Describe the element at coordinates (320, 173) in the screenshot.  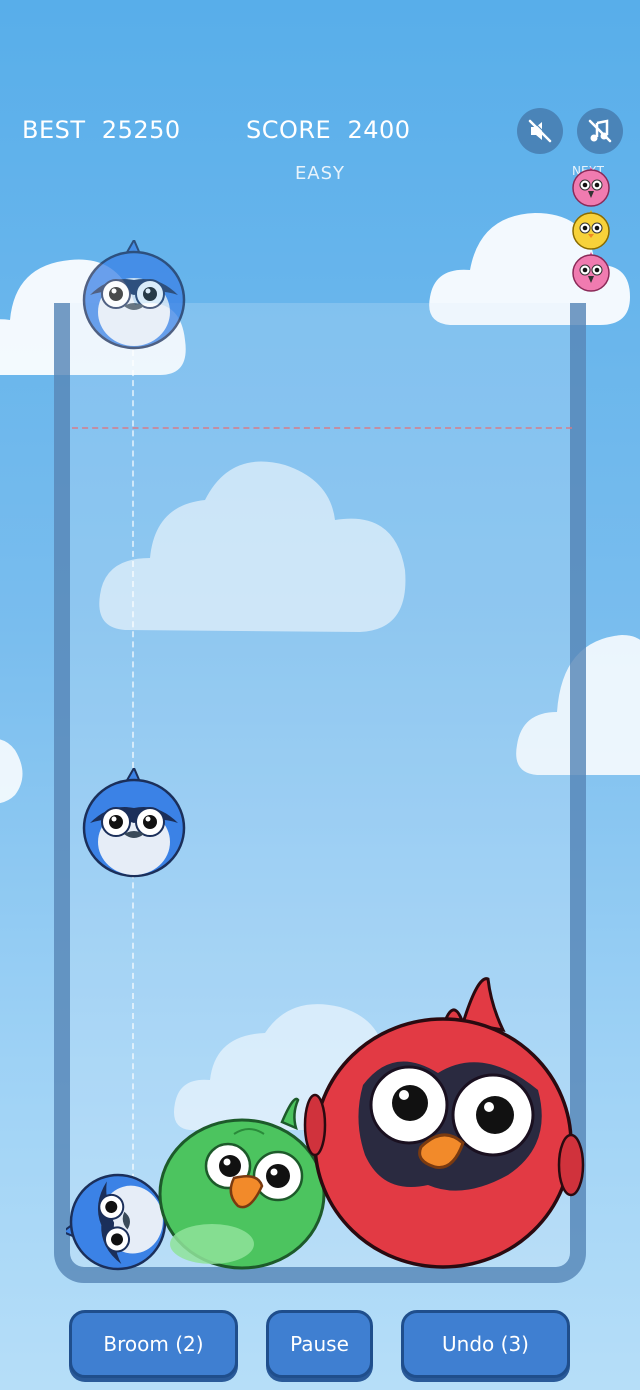
I see `difficulty-label: EASY` at that location.